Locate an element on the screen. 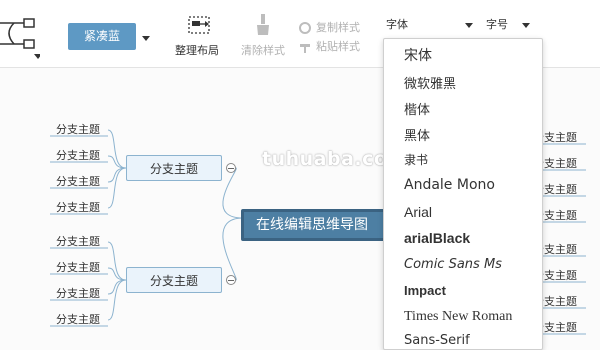  font-size-caret-icon is located at coordinates (526, 25).